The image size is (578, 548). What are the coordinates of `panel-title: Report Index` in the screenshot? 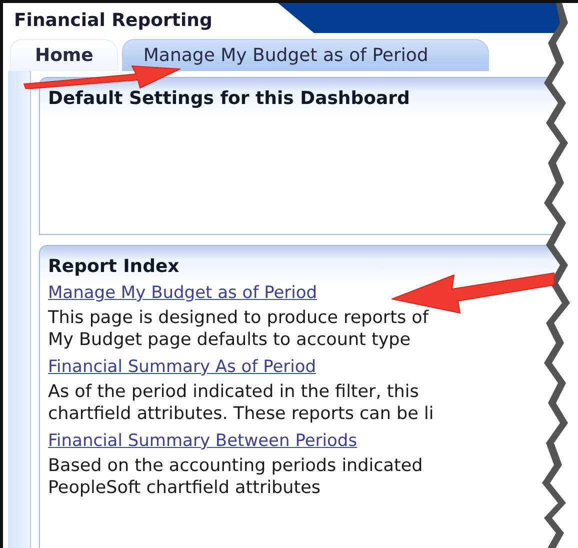 It's located at (114, 266).